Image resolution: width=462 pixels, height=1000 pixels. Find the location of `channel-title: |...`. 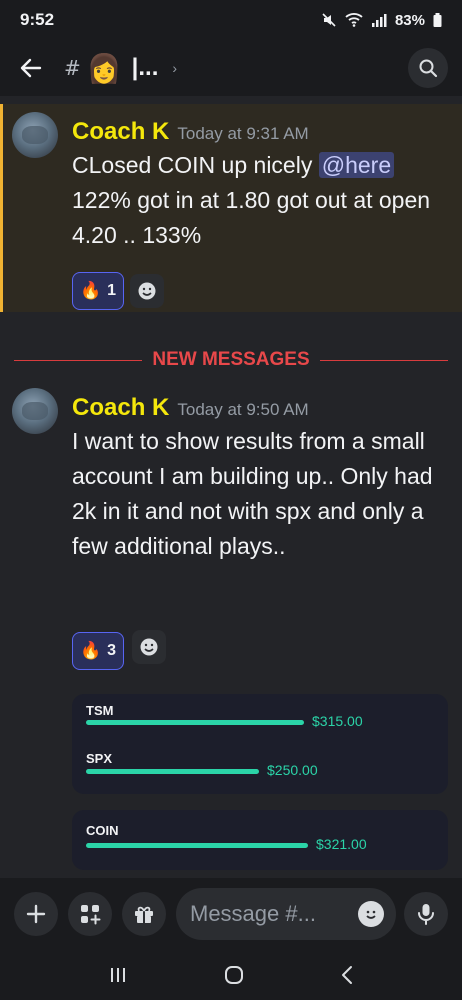

channel-title: |... is located at coordinates (145, 68).